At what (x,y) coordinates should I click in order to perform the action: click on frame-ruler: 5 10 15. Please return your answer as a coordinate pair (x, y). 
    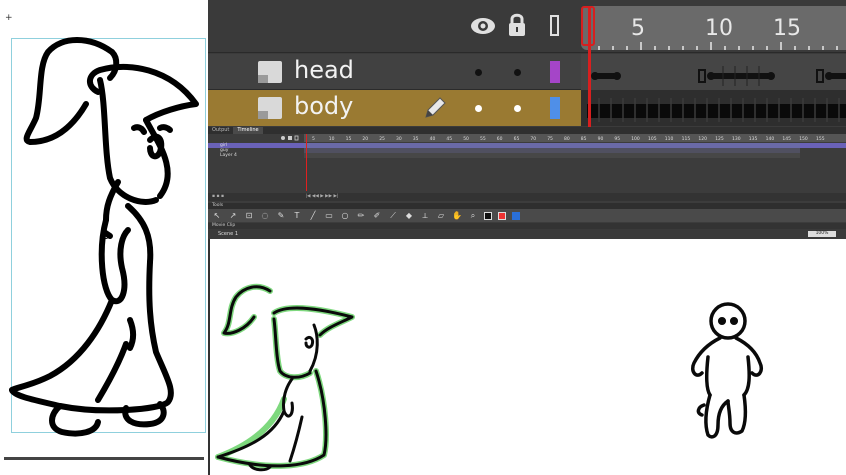
    Looking at the image, I should click on (713, 28).